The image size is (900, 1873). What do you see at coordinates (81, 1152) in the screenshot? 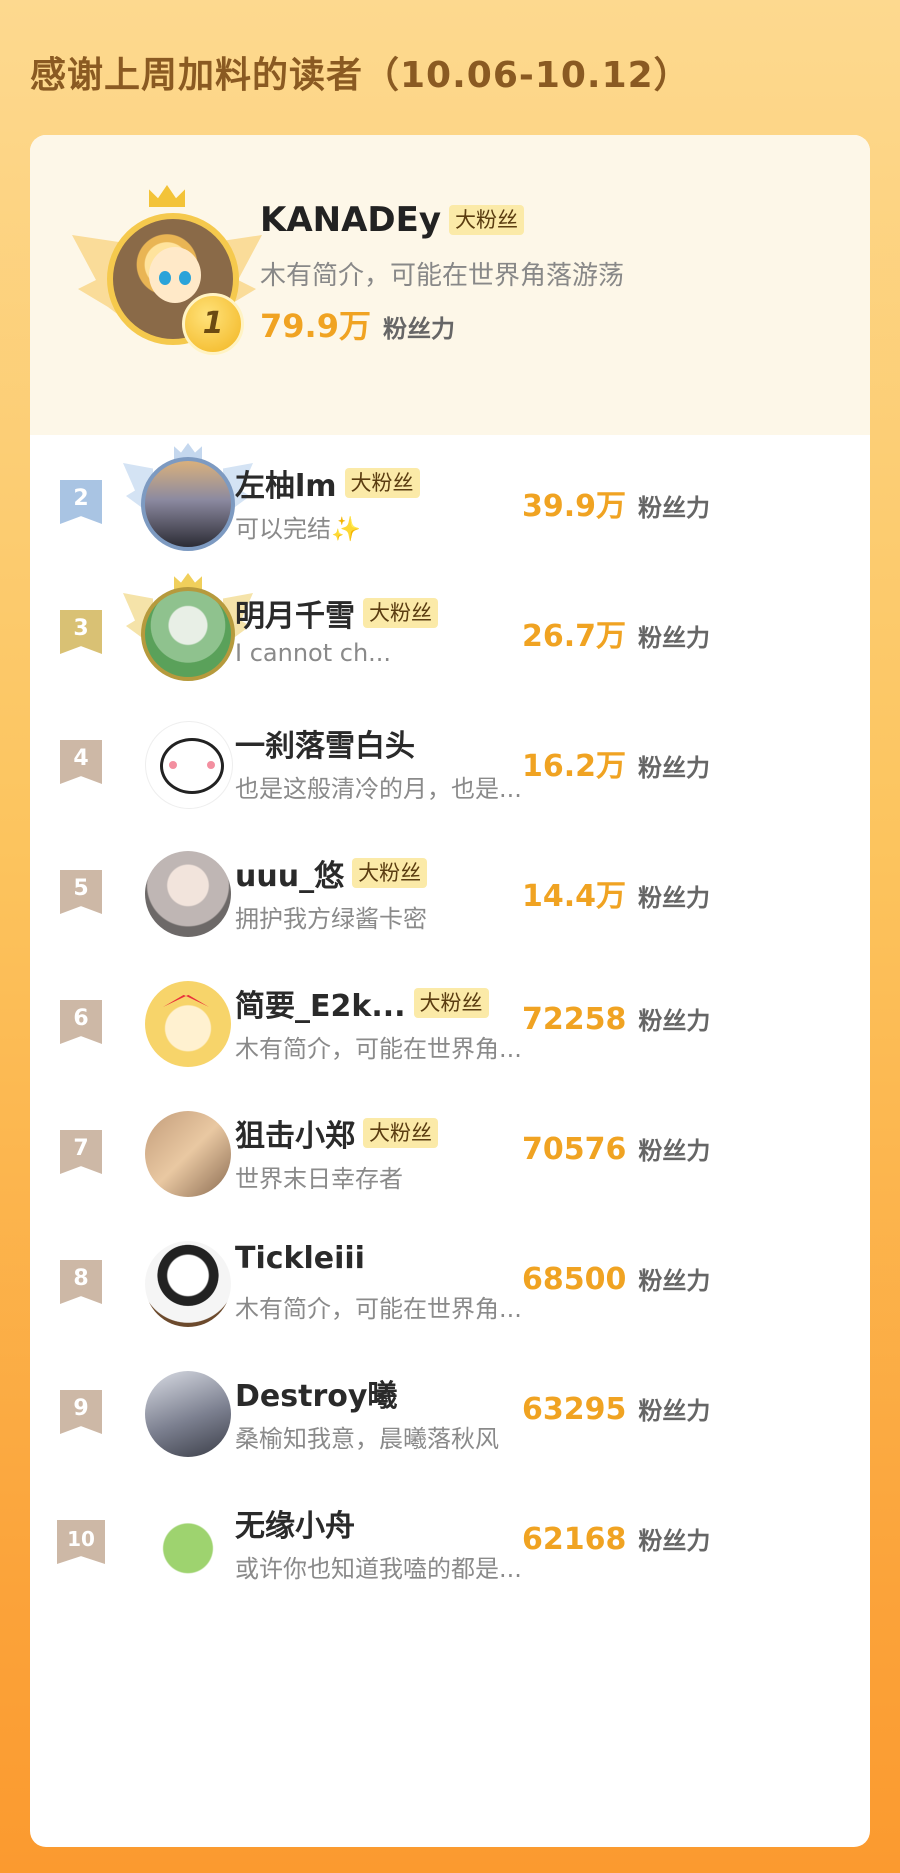
I see `rank-flag-icon: 7` at bounding box center [81, 1152].